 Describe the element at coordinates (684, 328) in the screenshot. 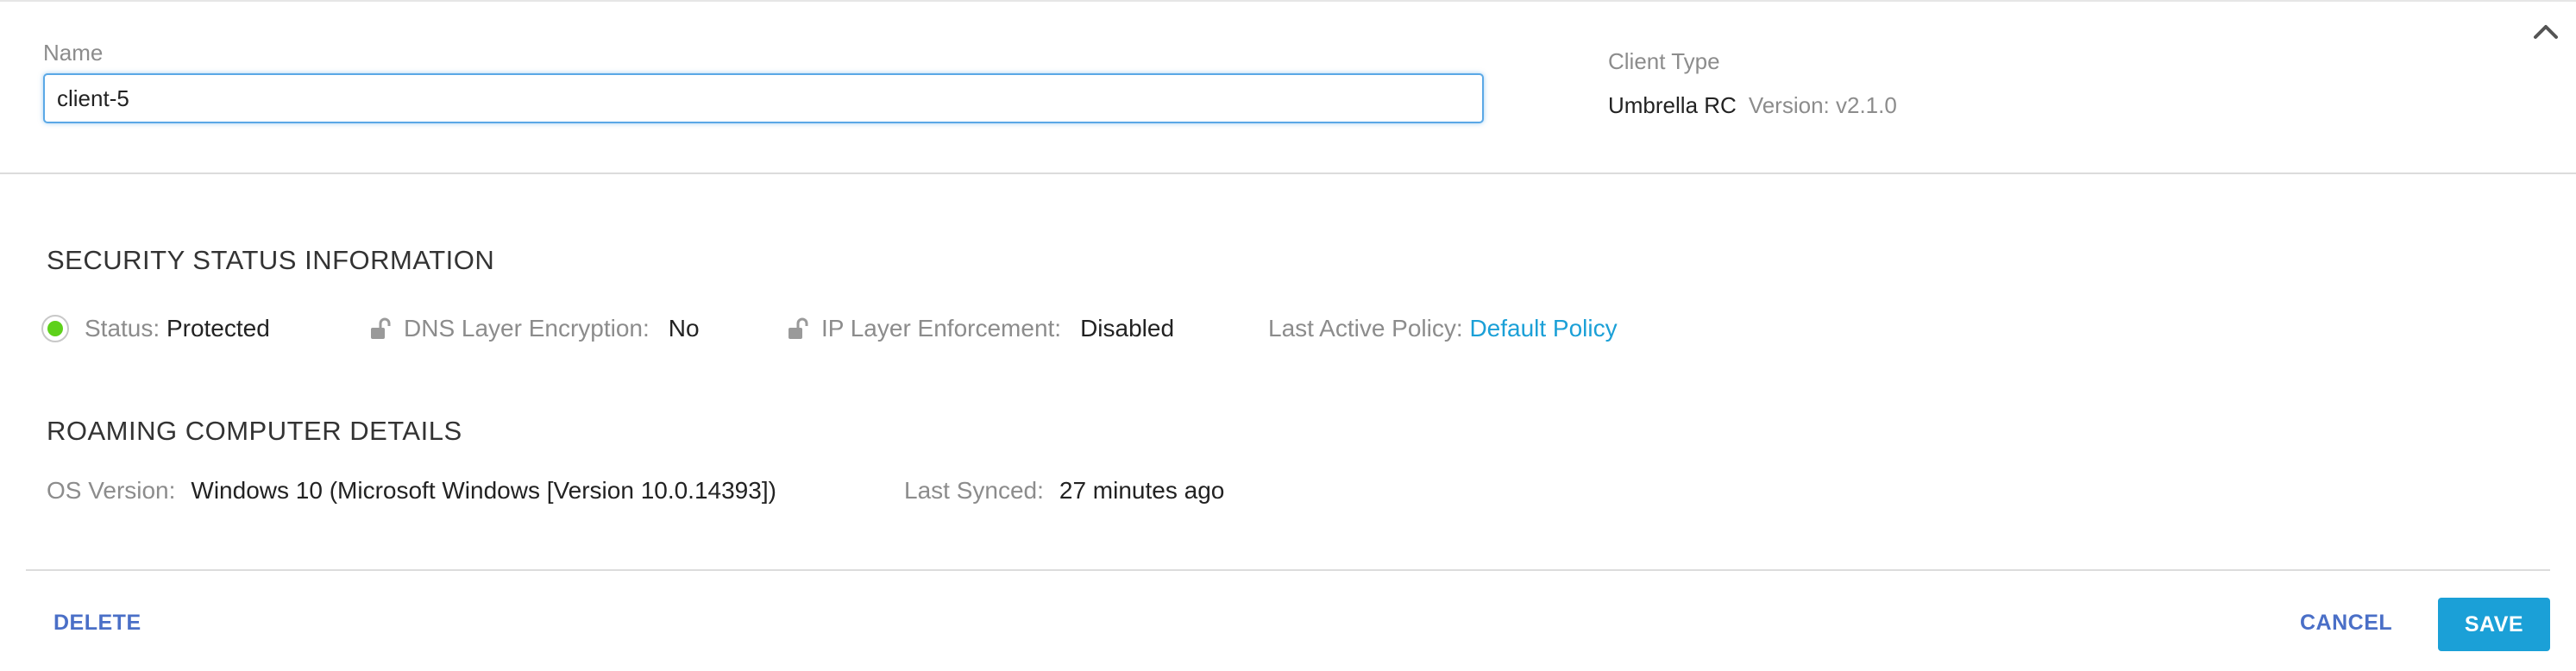

I see `dns-encryption-value: No` at that location.